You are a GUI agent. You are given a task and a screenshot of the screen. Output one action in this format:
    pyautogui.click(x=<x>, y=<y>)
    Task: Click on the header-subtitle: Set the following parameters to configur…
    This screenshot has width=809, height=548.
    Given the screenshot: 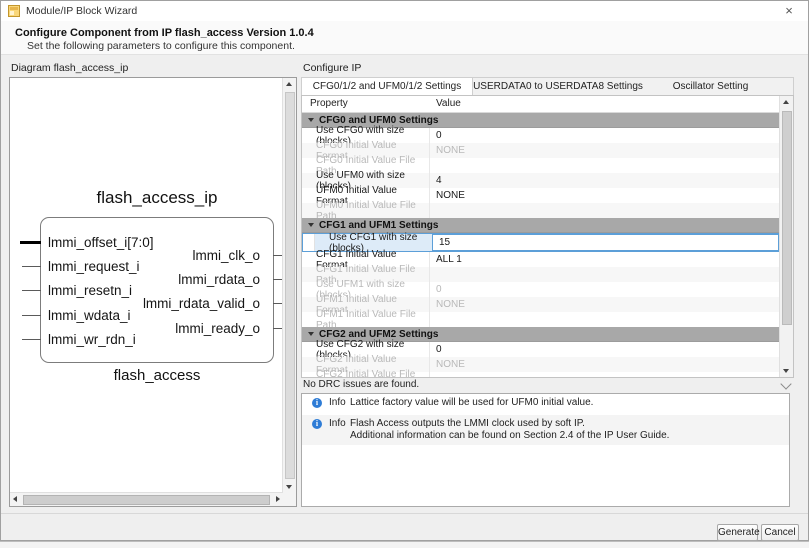 What is the action you would take?
    pyautogui.click(x=161, y=46)
    